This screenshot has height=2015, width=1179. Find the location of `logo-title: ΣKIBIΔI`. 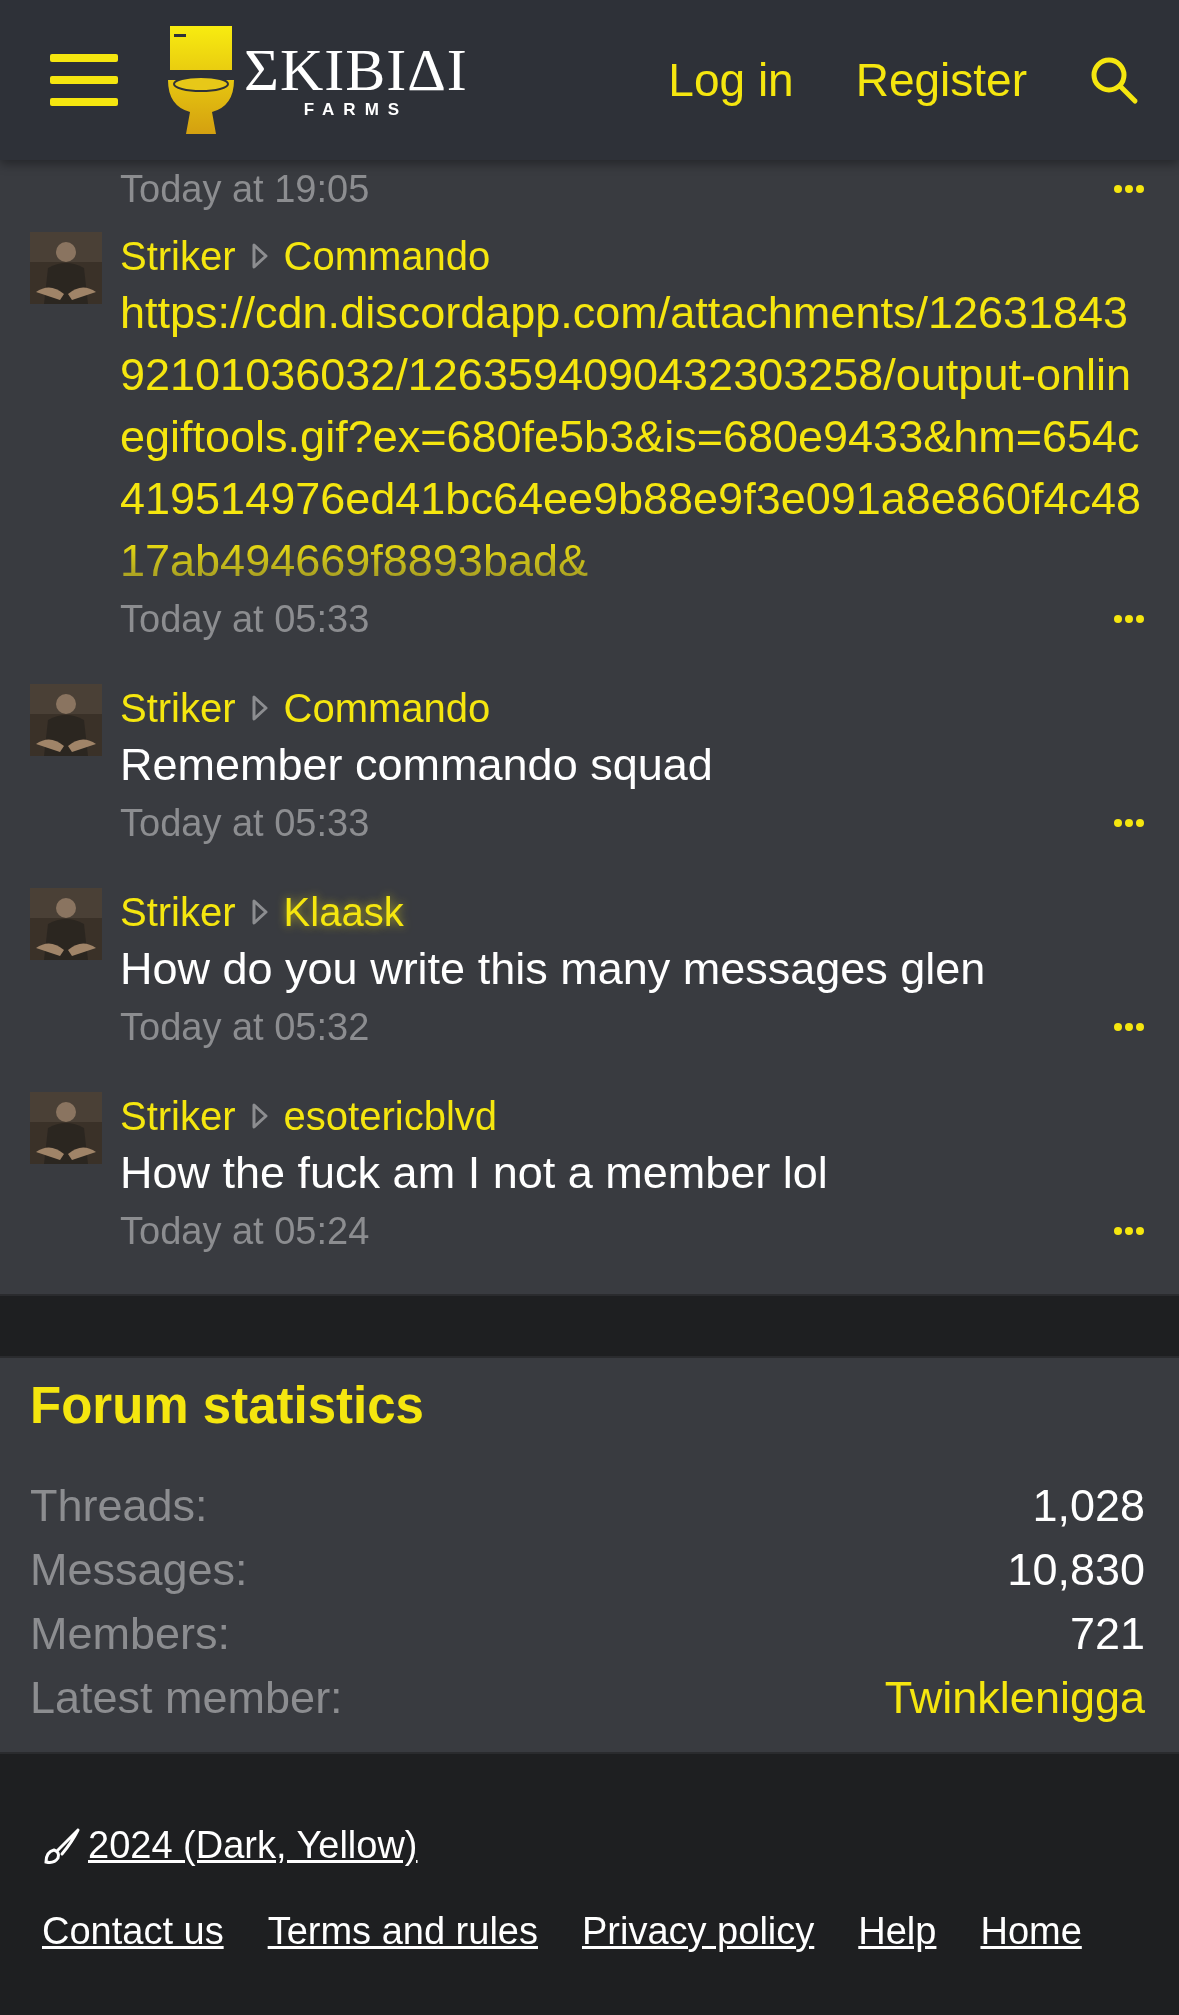

logo-title: ΣKIBIΔI is located at coordinates (356, 70).